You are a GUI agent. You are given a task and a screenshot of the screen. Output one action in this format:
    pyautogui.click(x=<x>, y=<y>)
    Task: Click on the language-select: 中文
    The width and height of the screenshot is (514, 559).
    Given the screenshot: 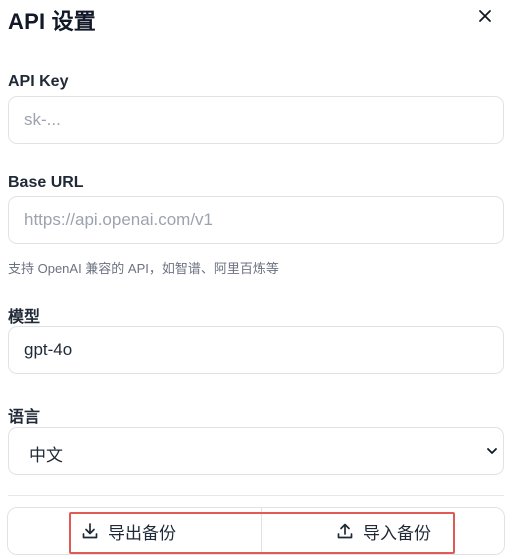 What is the action you would take?
    pyautogui.click(x=256, y=451)
    